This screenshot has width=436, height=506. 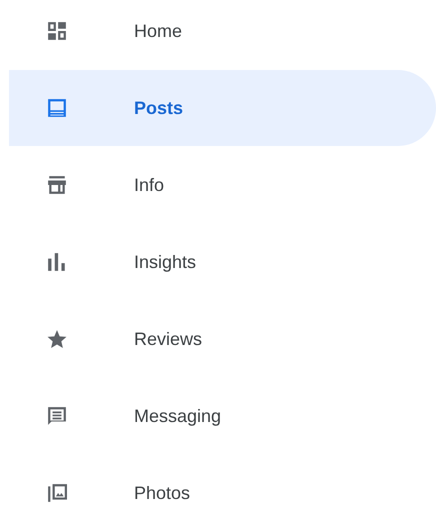 I want to click on storefront-icon, so click(x=57, y=185).